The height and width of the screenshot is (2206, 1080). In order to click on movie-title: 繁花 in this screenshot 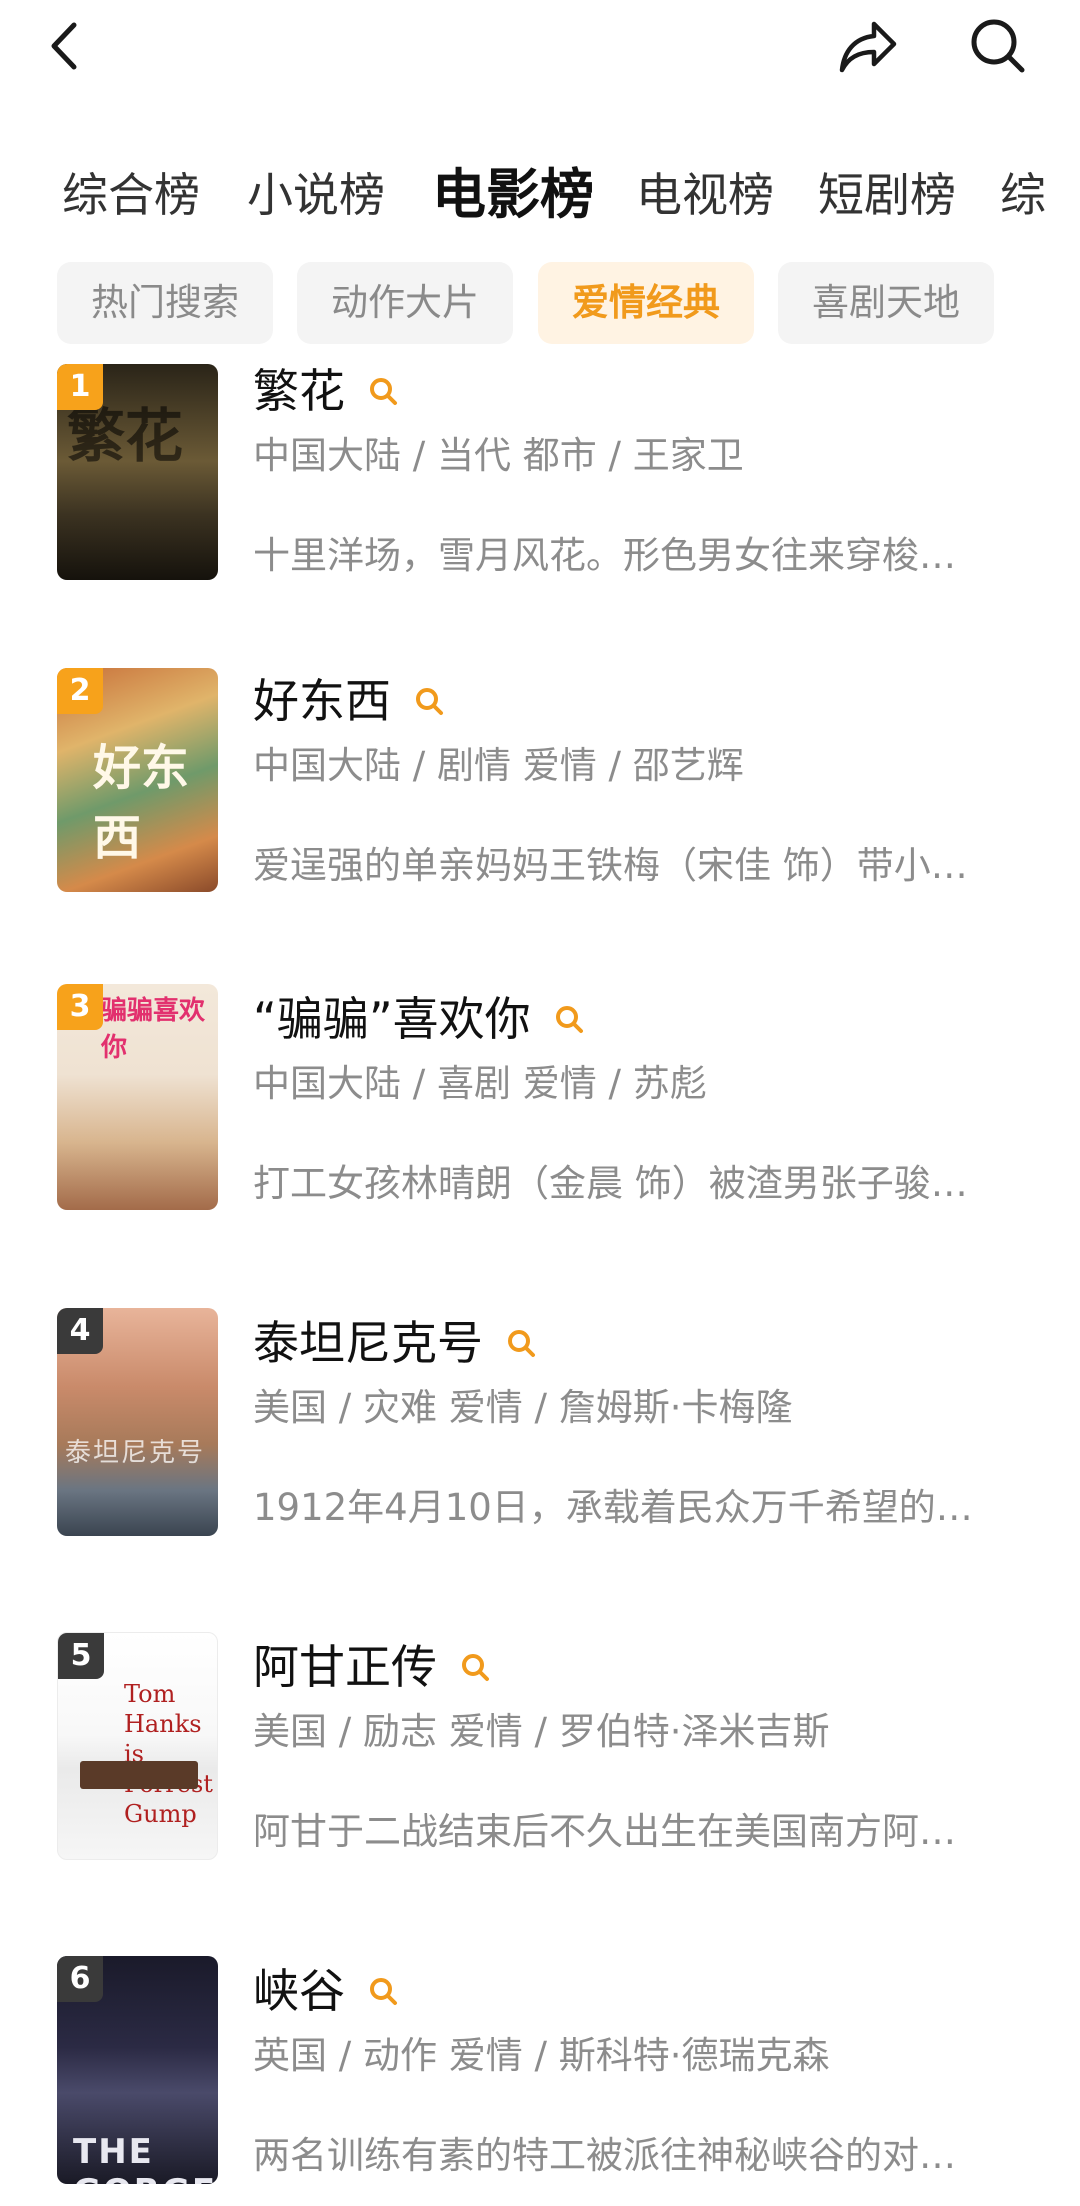, I will do `click(299, 391)`.